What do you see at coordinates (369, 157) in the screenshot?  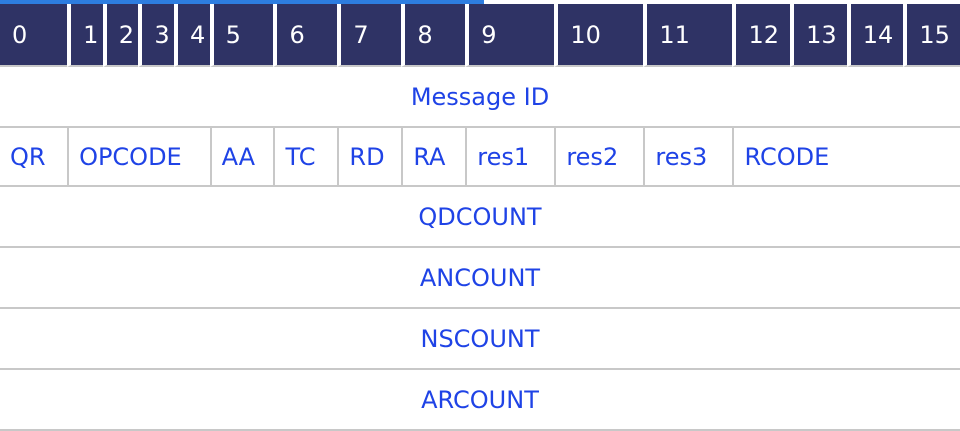 I see `rd-flag-field: RD` at bounding box center [369, 157].